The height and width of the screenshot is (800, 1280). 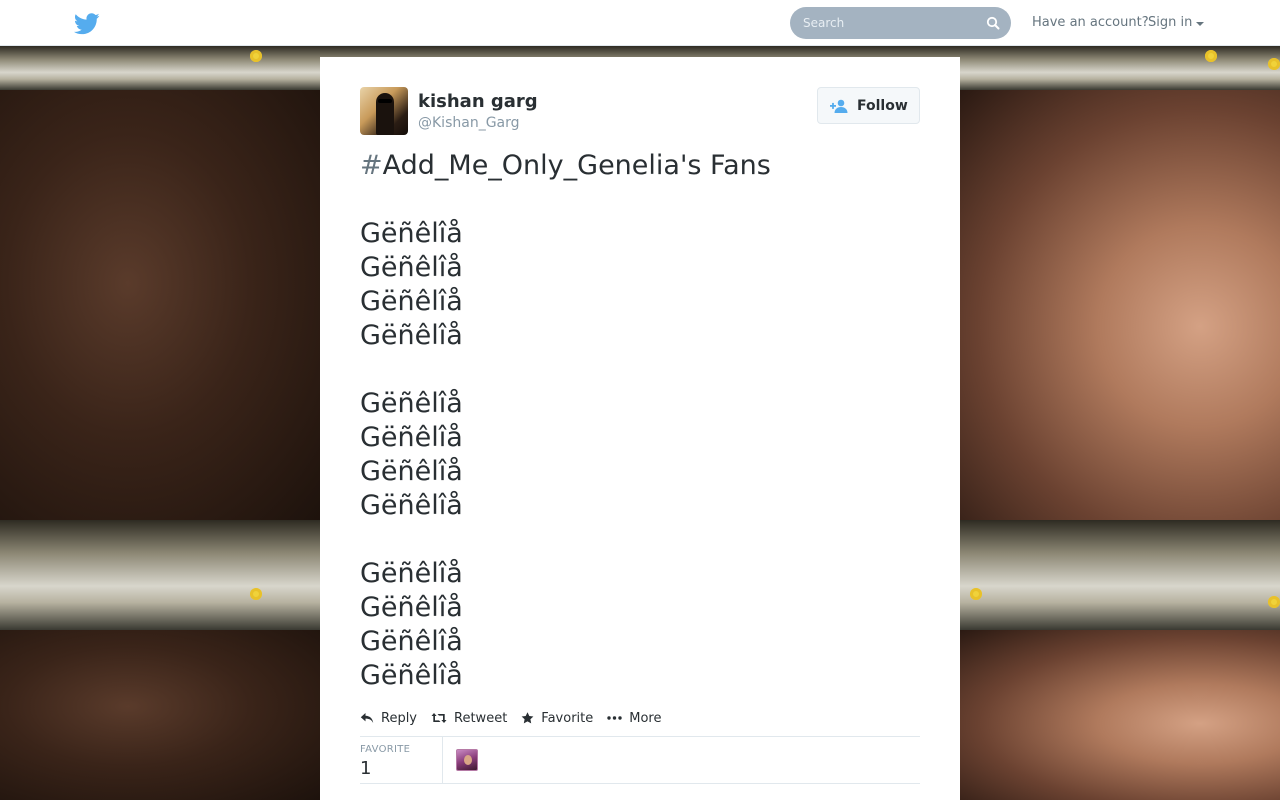 What do you see at coordinates (385, 749) in the screenshot?
I see `favorite-stat-label: FAVORITE` at bounding box center [385, 749].